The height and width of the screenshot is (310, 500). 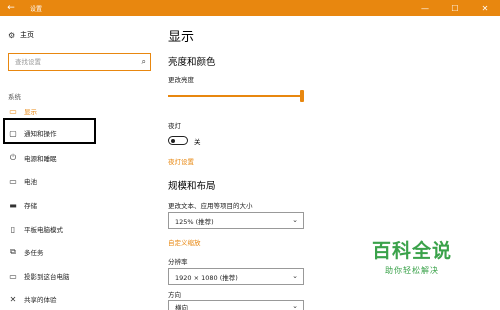 I want to click on home-label: 主页, so click(x=27, y=35).